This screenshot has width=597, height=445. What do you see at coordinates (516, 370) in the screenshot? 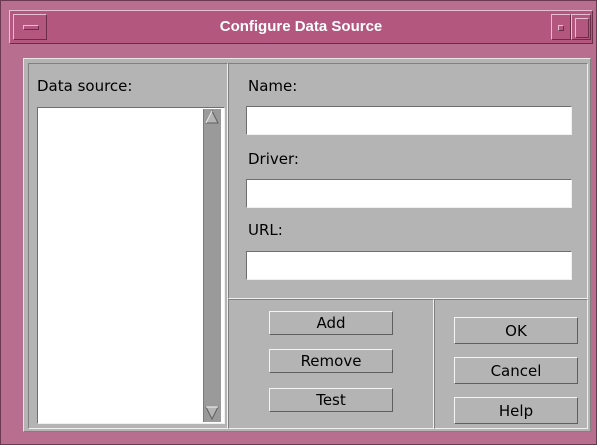
I see `cancel-button: Cancel` at bounding box center [516, 370].